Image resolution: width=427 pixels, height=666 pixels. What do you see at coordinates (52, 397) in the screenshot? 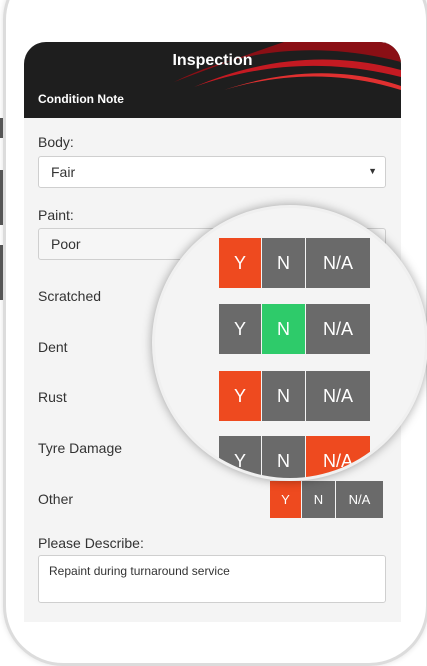
I see `check-label-rust: Rust` at bounding box center [52, 397].